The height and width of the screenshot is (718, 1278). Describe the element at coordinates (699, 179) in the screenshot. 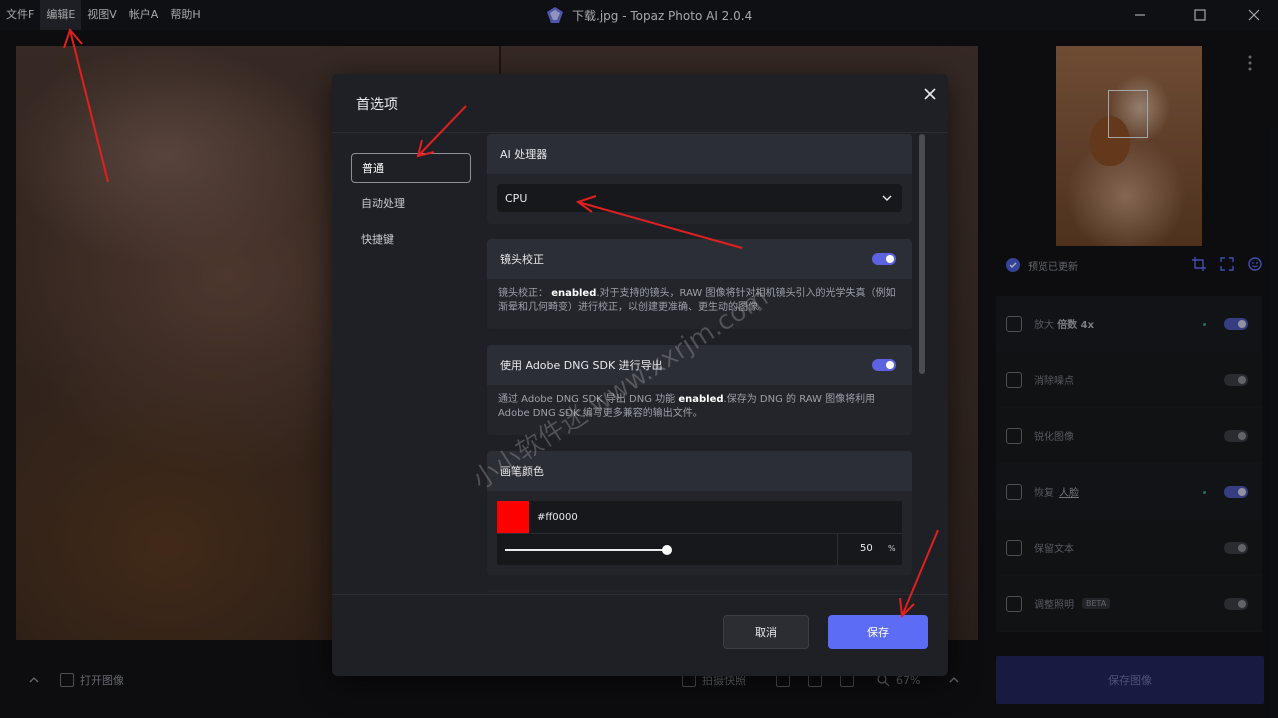

I see `ai-processor-card: AI 处理器 CPU` at that location.